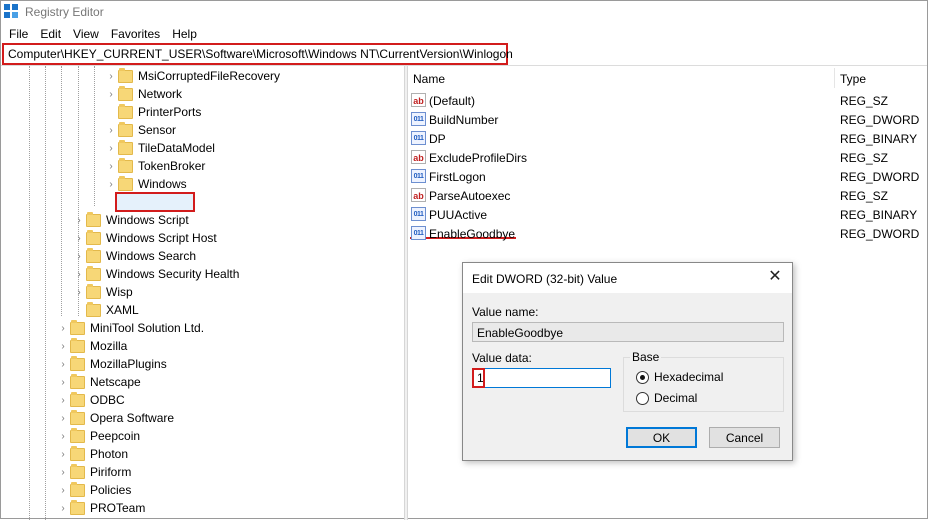 The width and height of the screenshot is (928, 520). I want to click on menu-edit: Edit, so click(50, 34).